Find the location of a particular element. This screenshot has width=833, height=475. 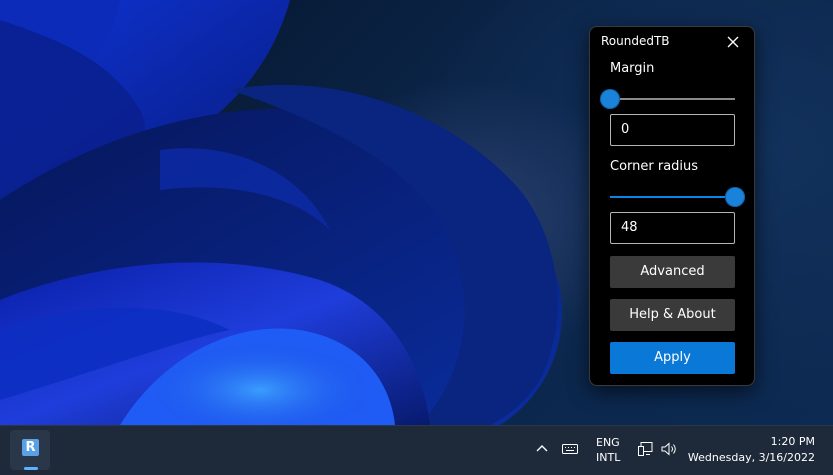

margin-slider is located at coordinates (667, 99).